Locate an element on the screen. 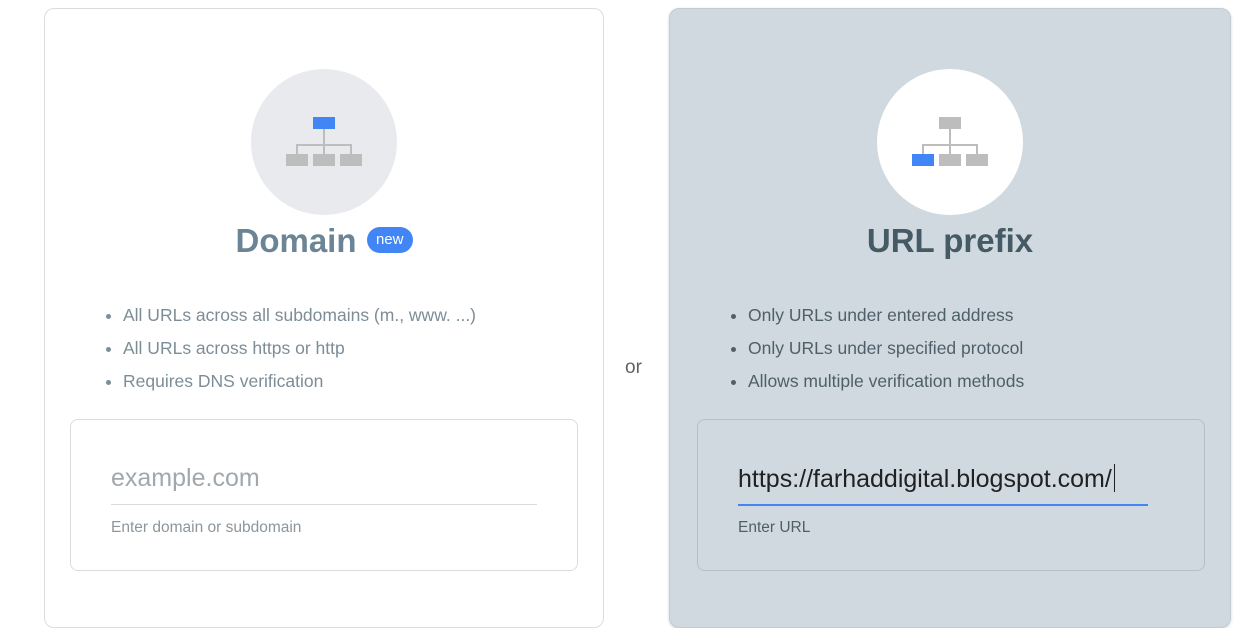 Image resolution: width=1255 pixels, height=628 pixels. new-badge: new is located at coordinates (389, 239).